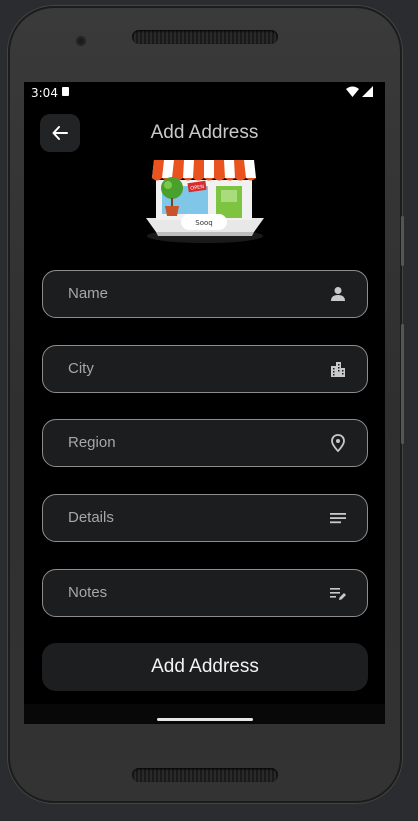  What do you see at coordinates (338, 443) in the screenshot?
I see `location-pin-icon` at bounding box center [338, 443].